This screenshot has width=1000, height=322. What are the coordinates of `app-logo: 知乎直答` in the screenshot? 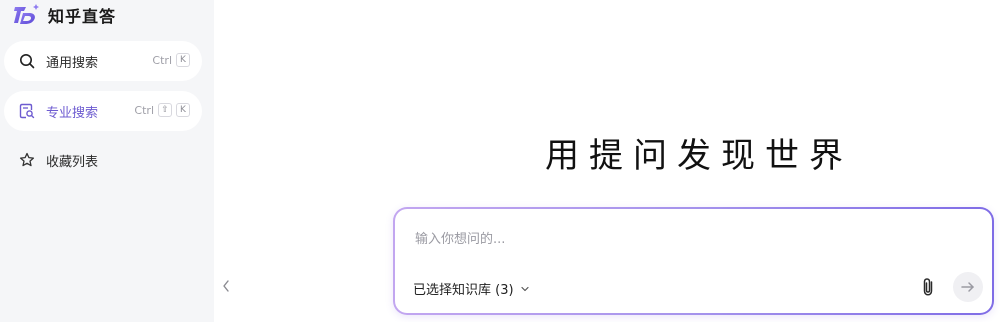 It's located at (64, 15).